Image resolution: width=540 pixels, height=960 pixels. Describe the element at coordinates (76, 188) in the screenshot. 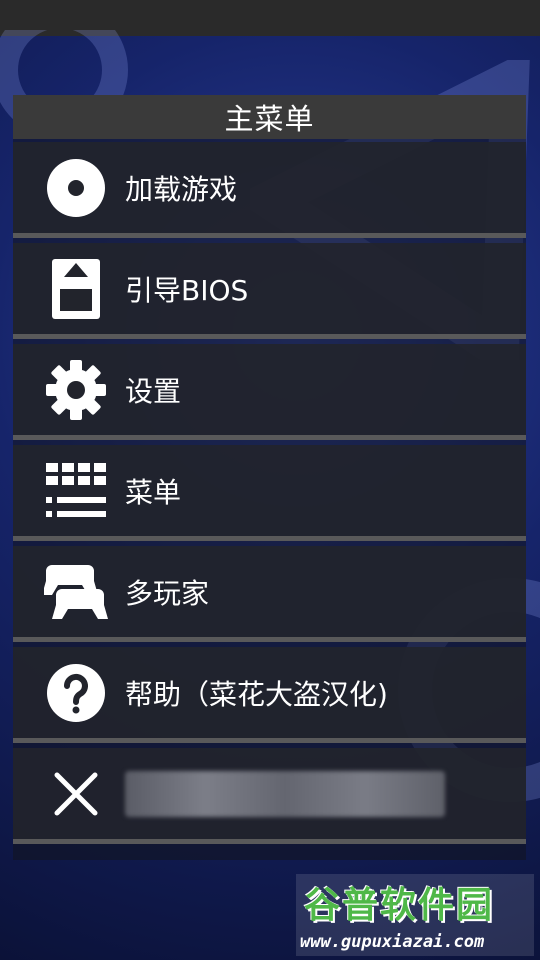

I see `disc-icon` at that location.